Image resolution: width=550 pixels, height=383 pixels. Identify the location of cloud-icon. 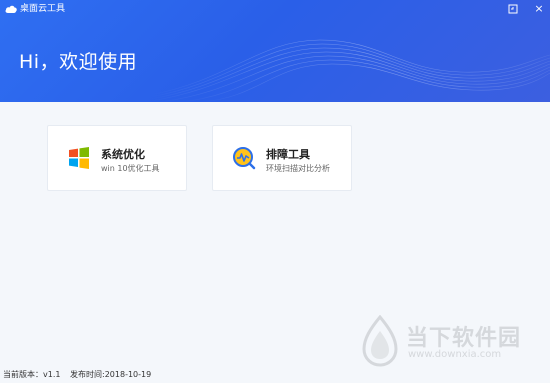
(11, 9).